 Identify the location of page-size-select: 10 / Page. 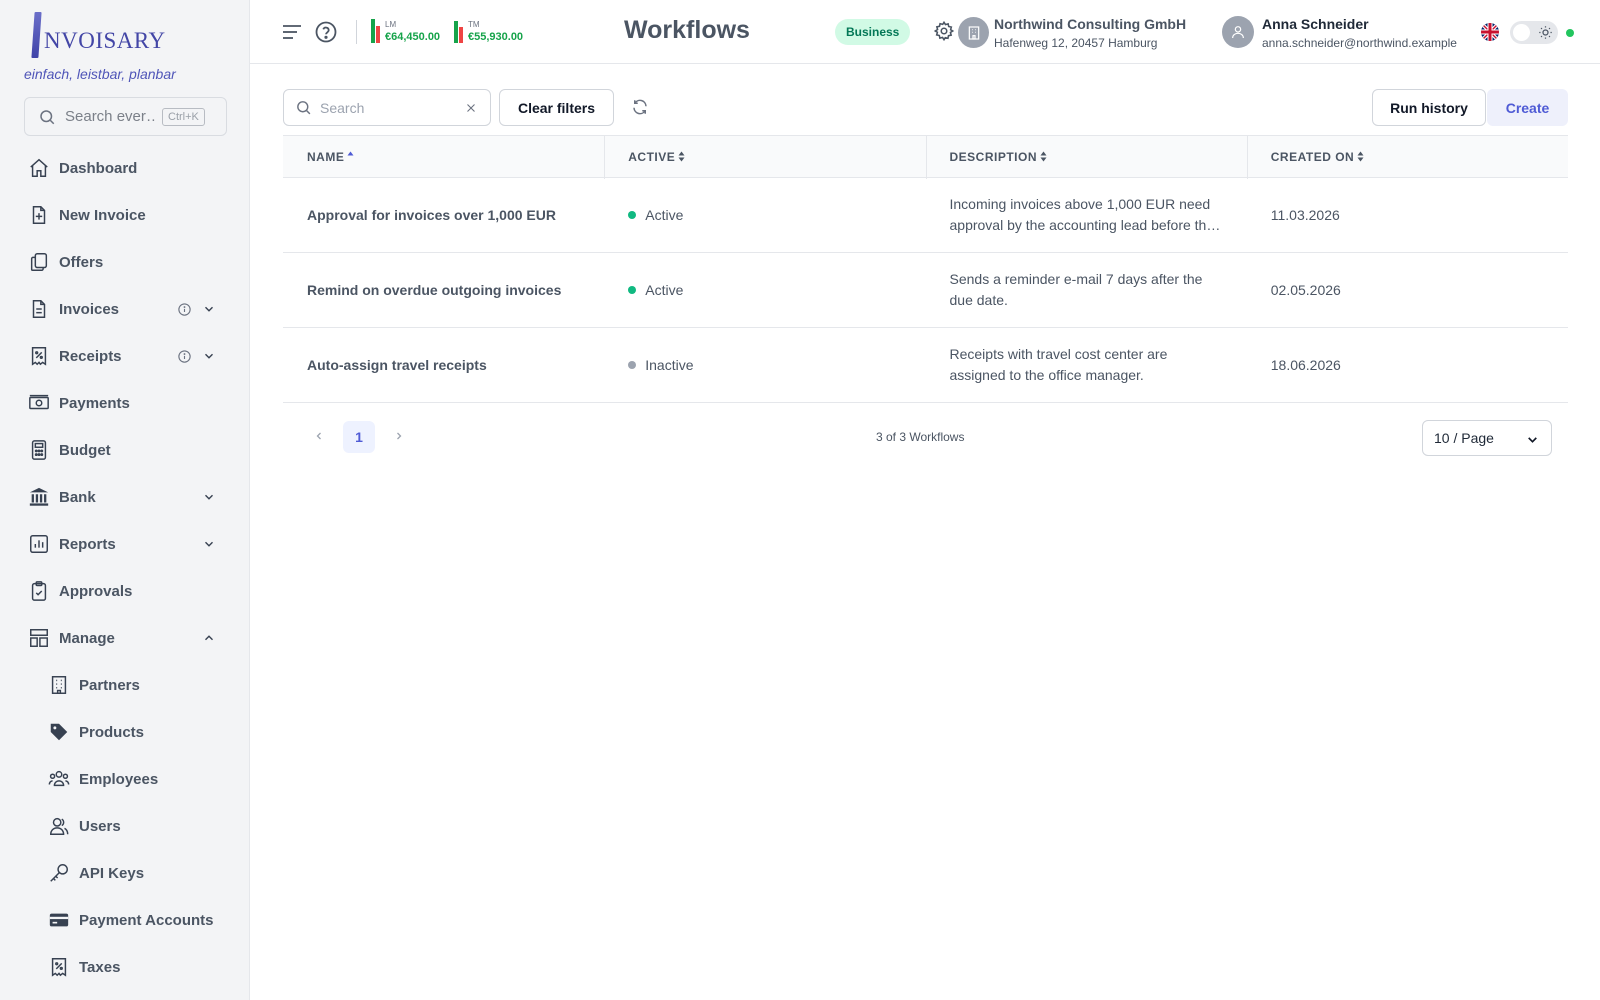
(1487, 438).